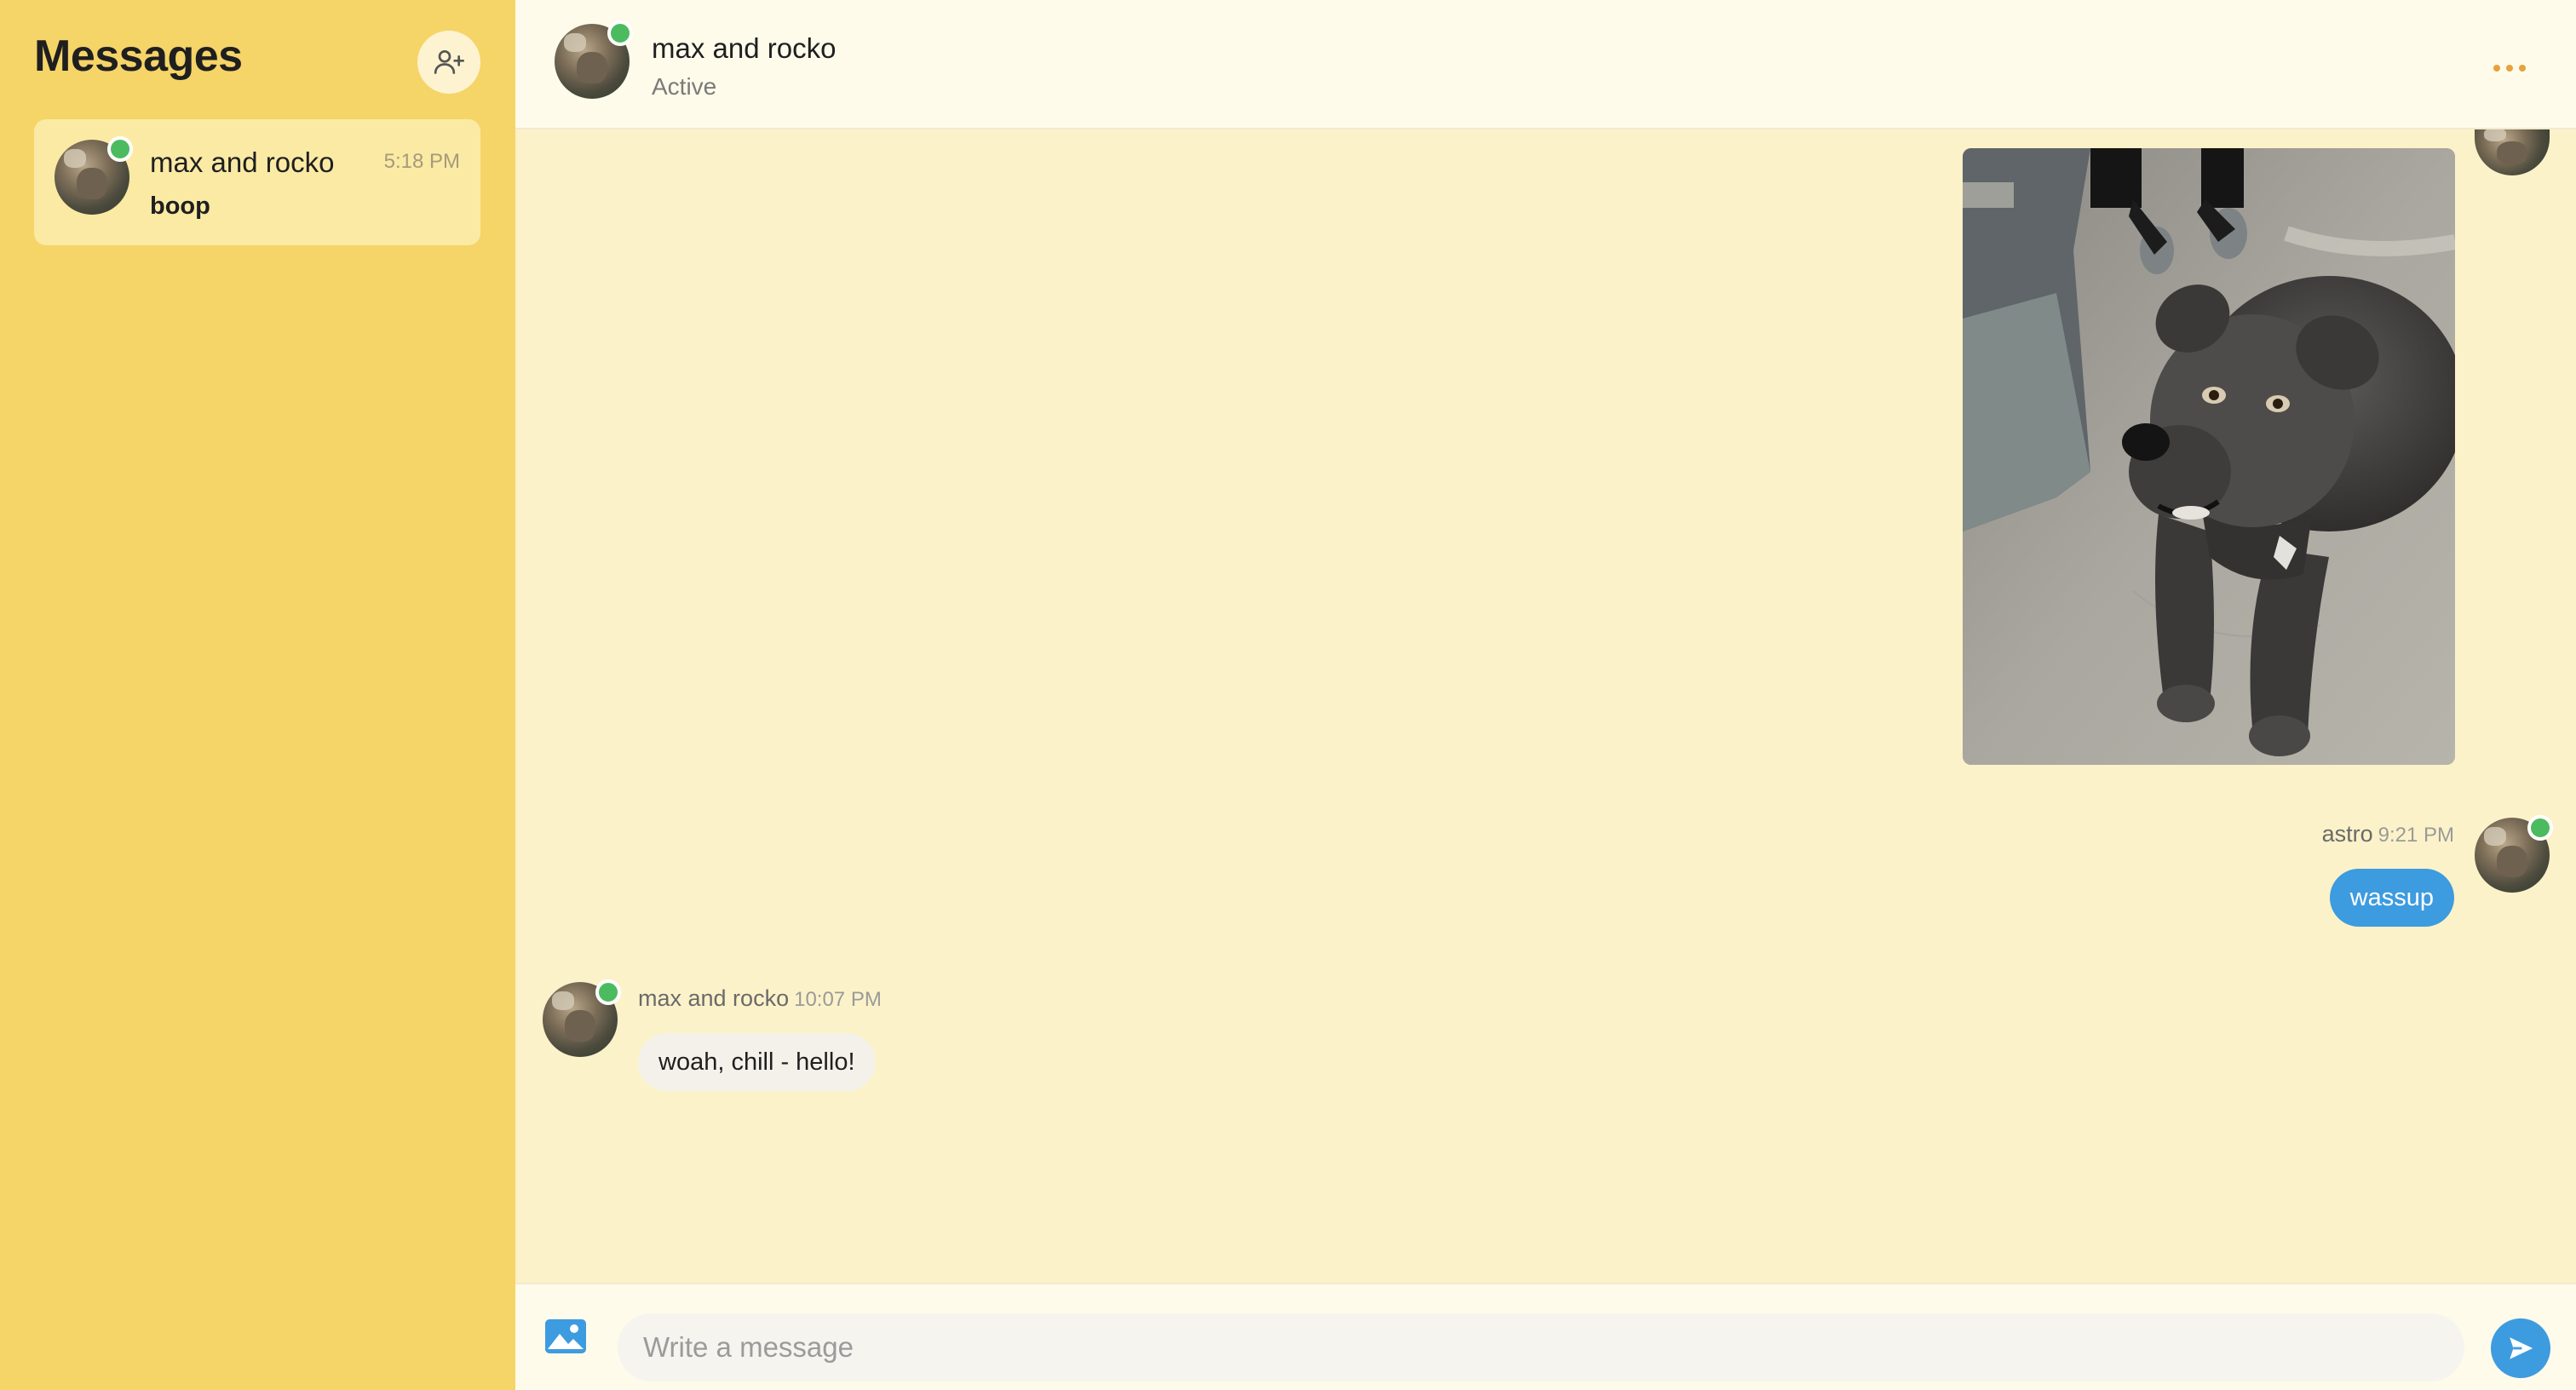 The height and width of the screenshot is (1390, 2576). What do you see at coordinates (422, 161) in the screenshot?
I see `conversation-time: 5:18 PM` at bounding box center [422, 161].